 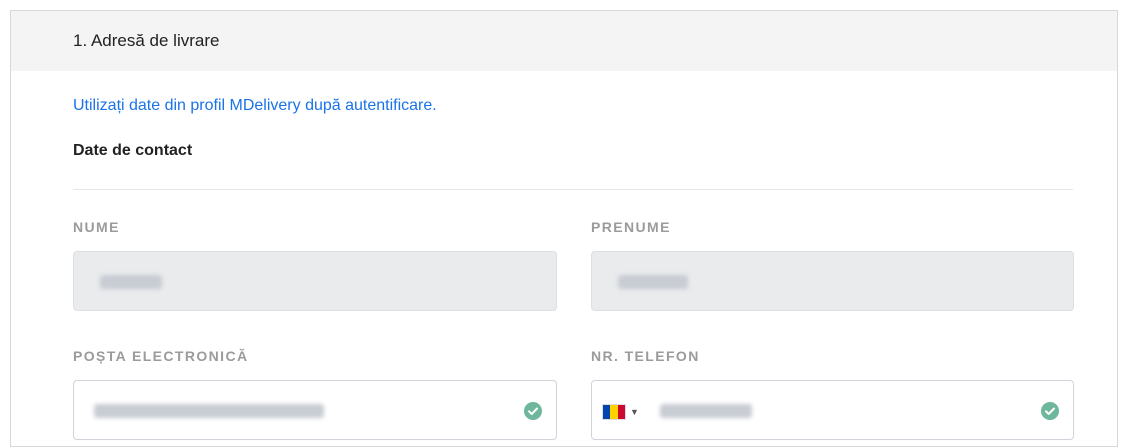 I want to click on phone-input: ▼, so click(x=832, y=410).